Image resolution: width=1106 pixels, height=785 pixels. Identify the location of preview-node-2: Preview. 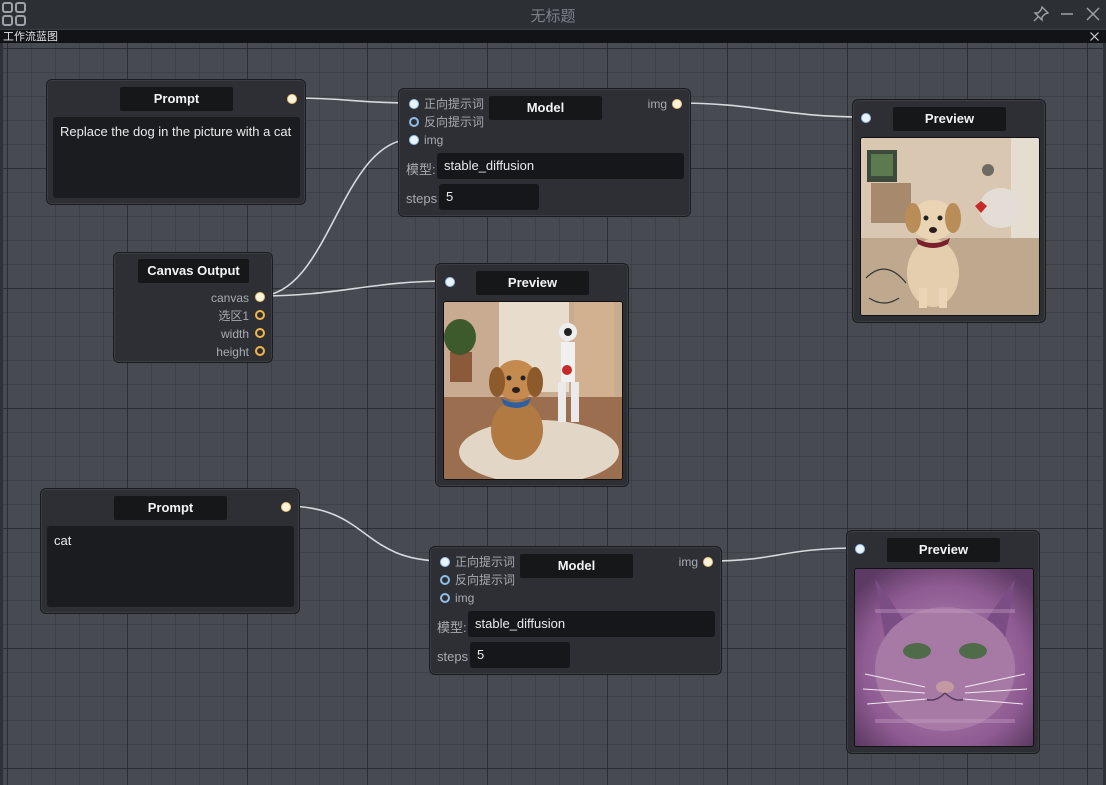
(532, 375).